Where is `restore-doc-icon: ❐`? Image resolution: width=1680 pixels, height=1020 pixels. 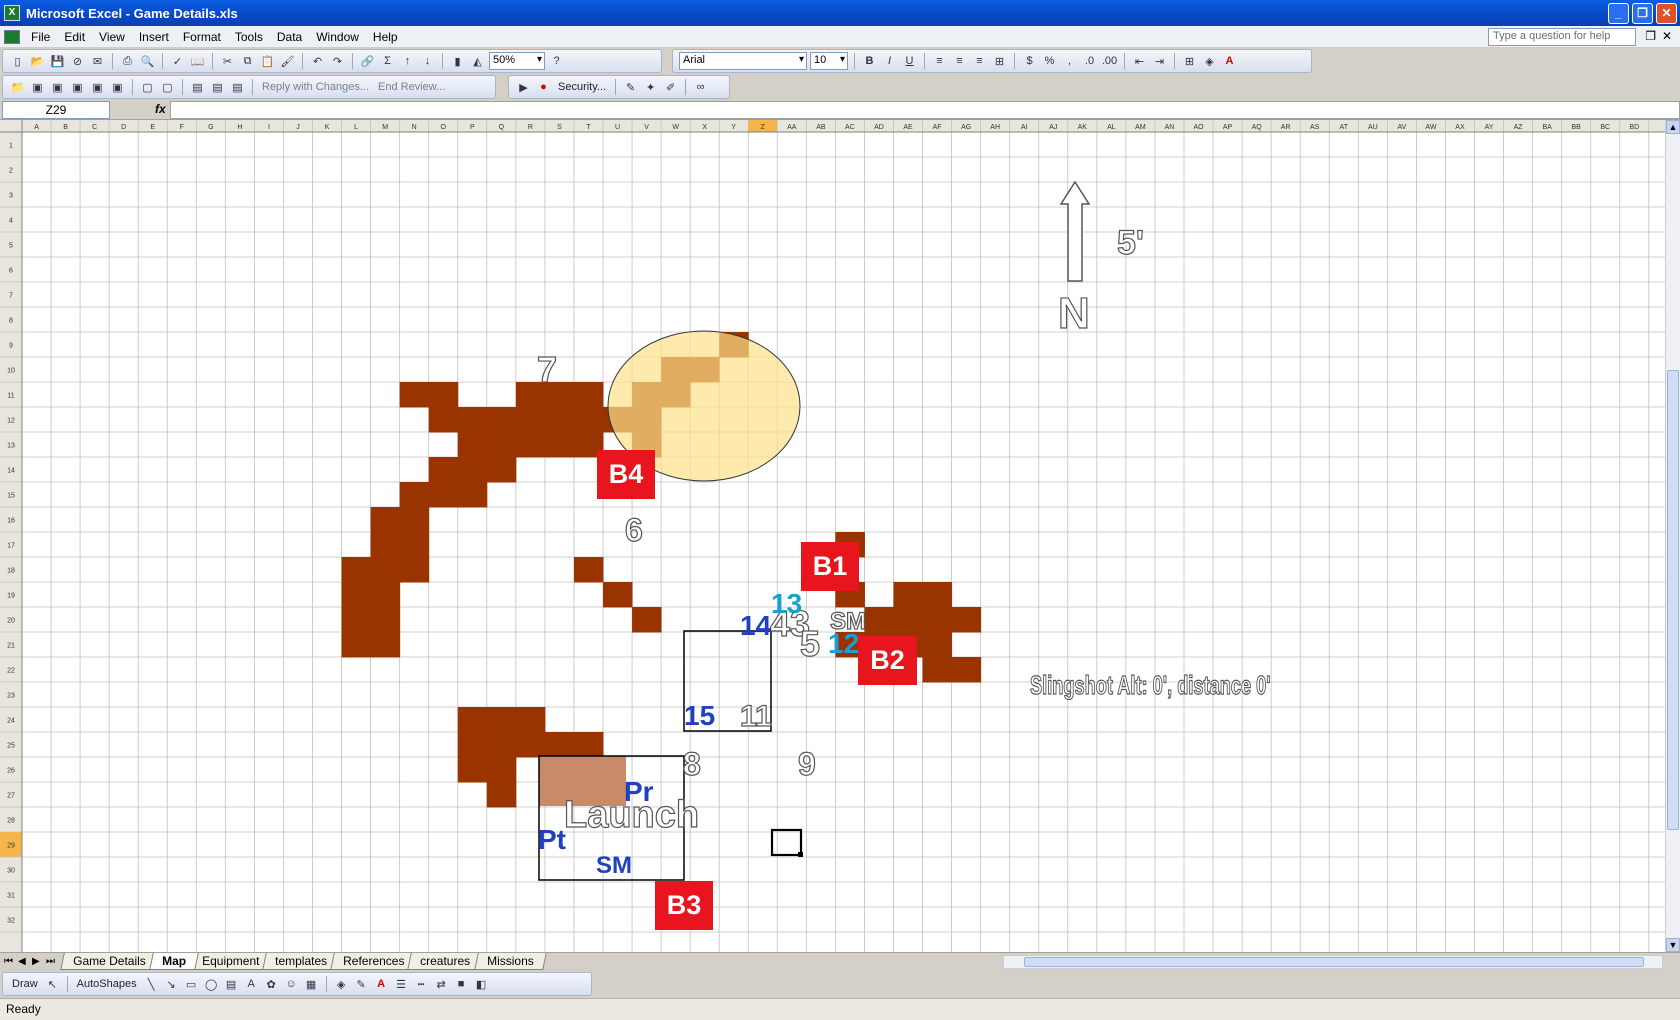 restore-doc-icon: ❐ is located at coordinates (1650, 36).